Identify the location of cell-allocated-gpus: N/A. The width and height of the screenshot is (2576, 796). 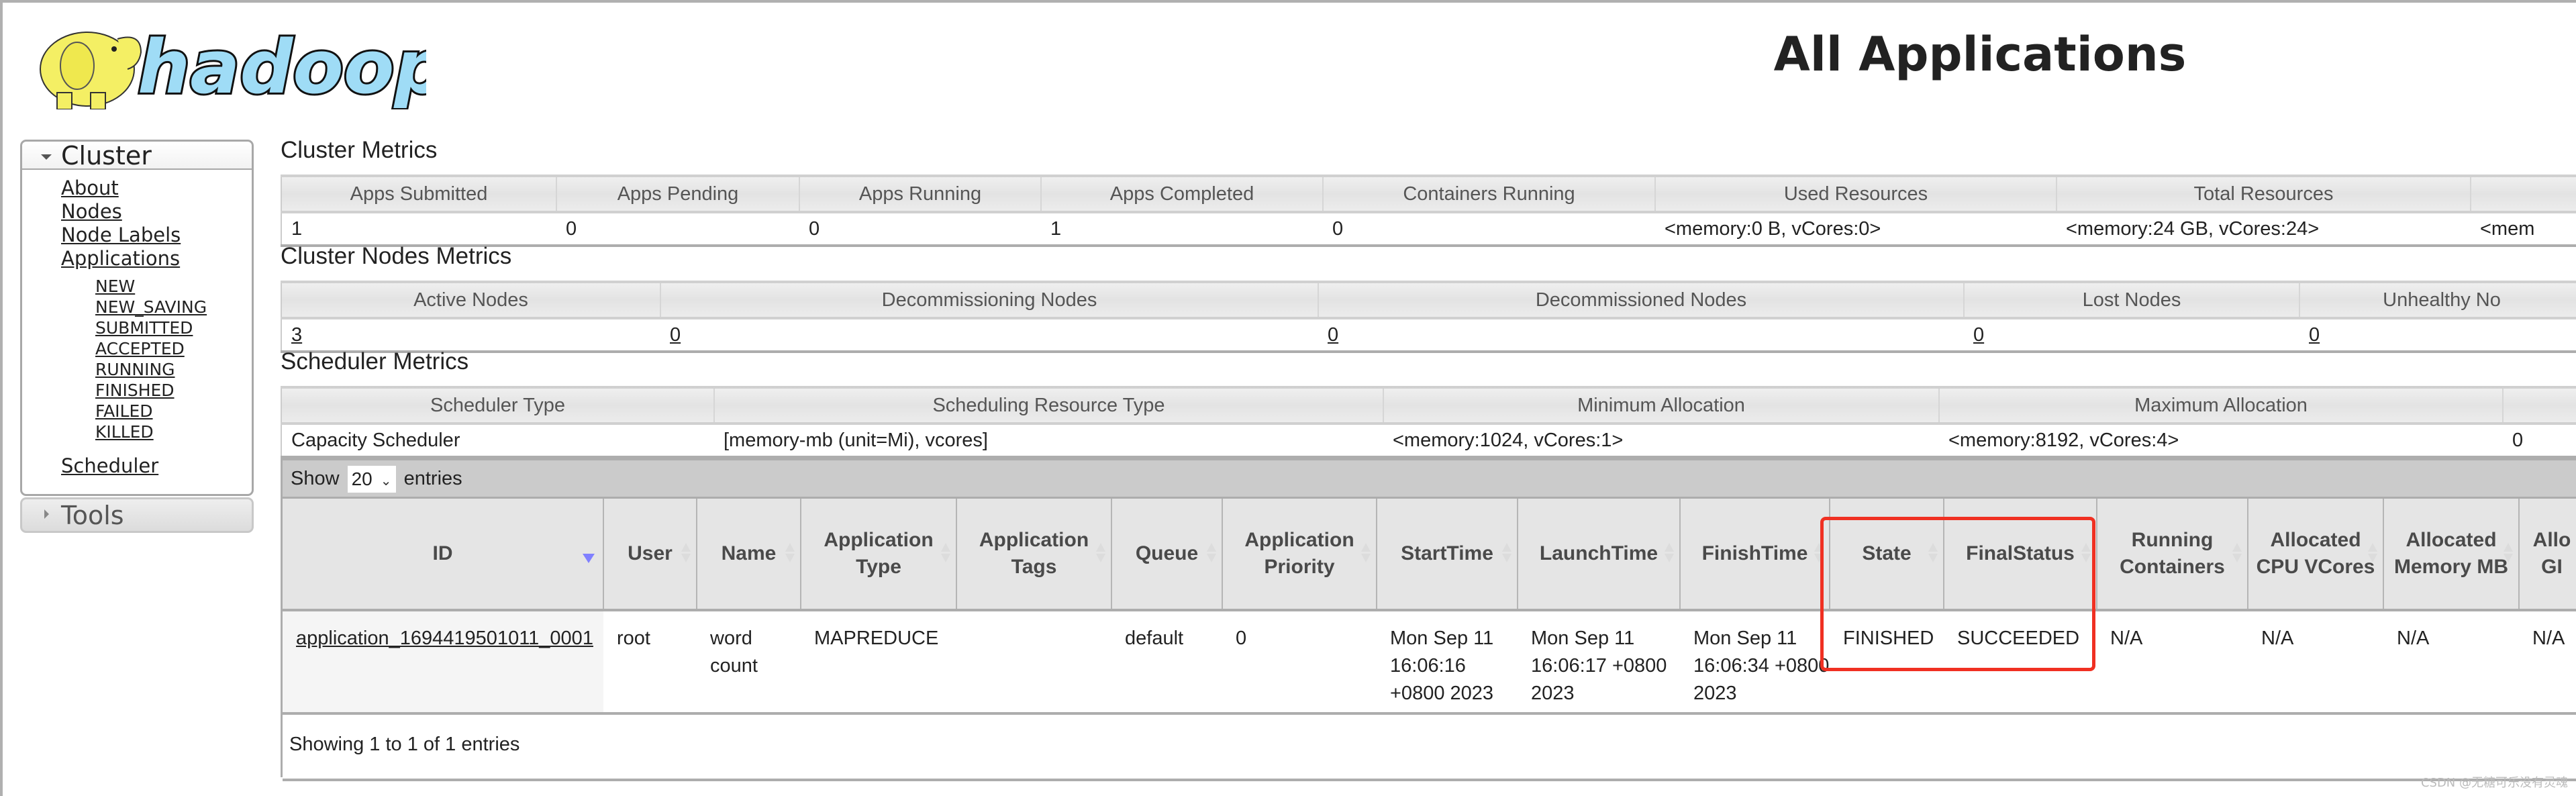
(2547, 662).